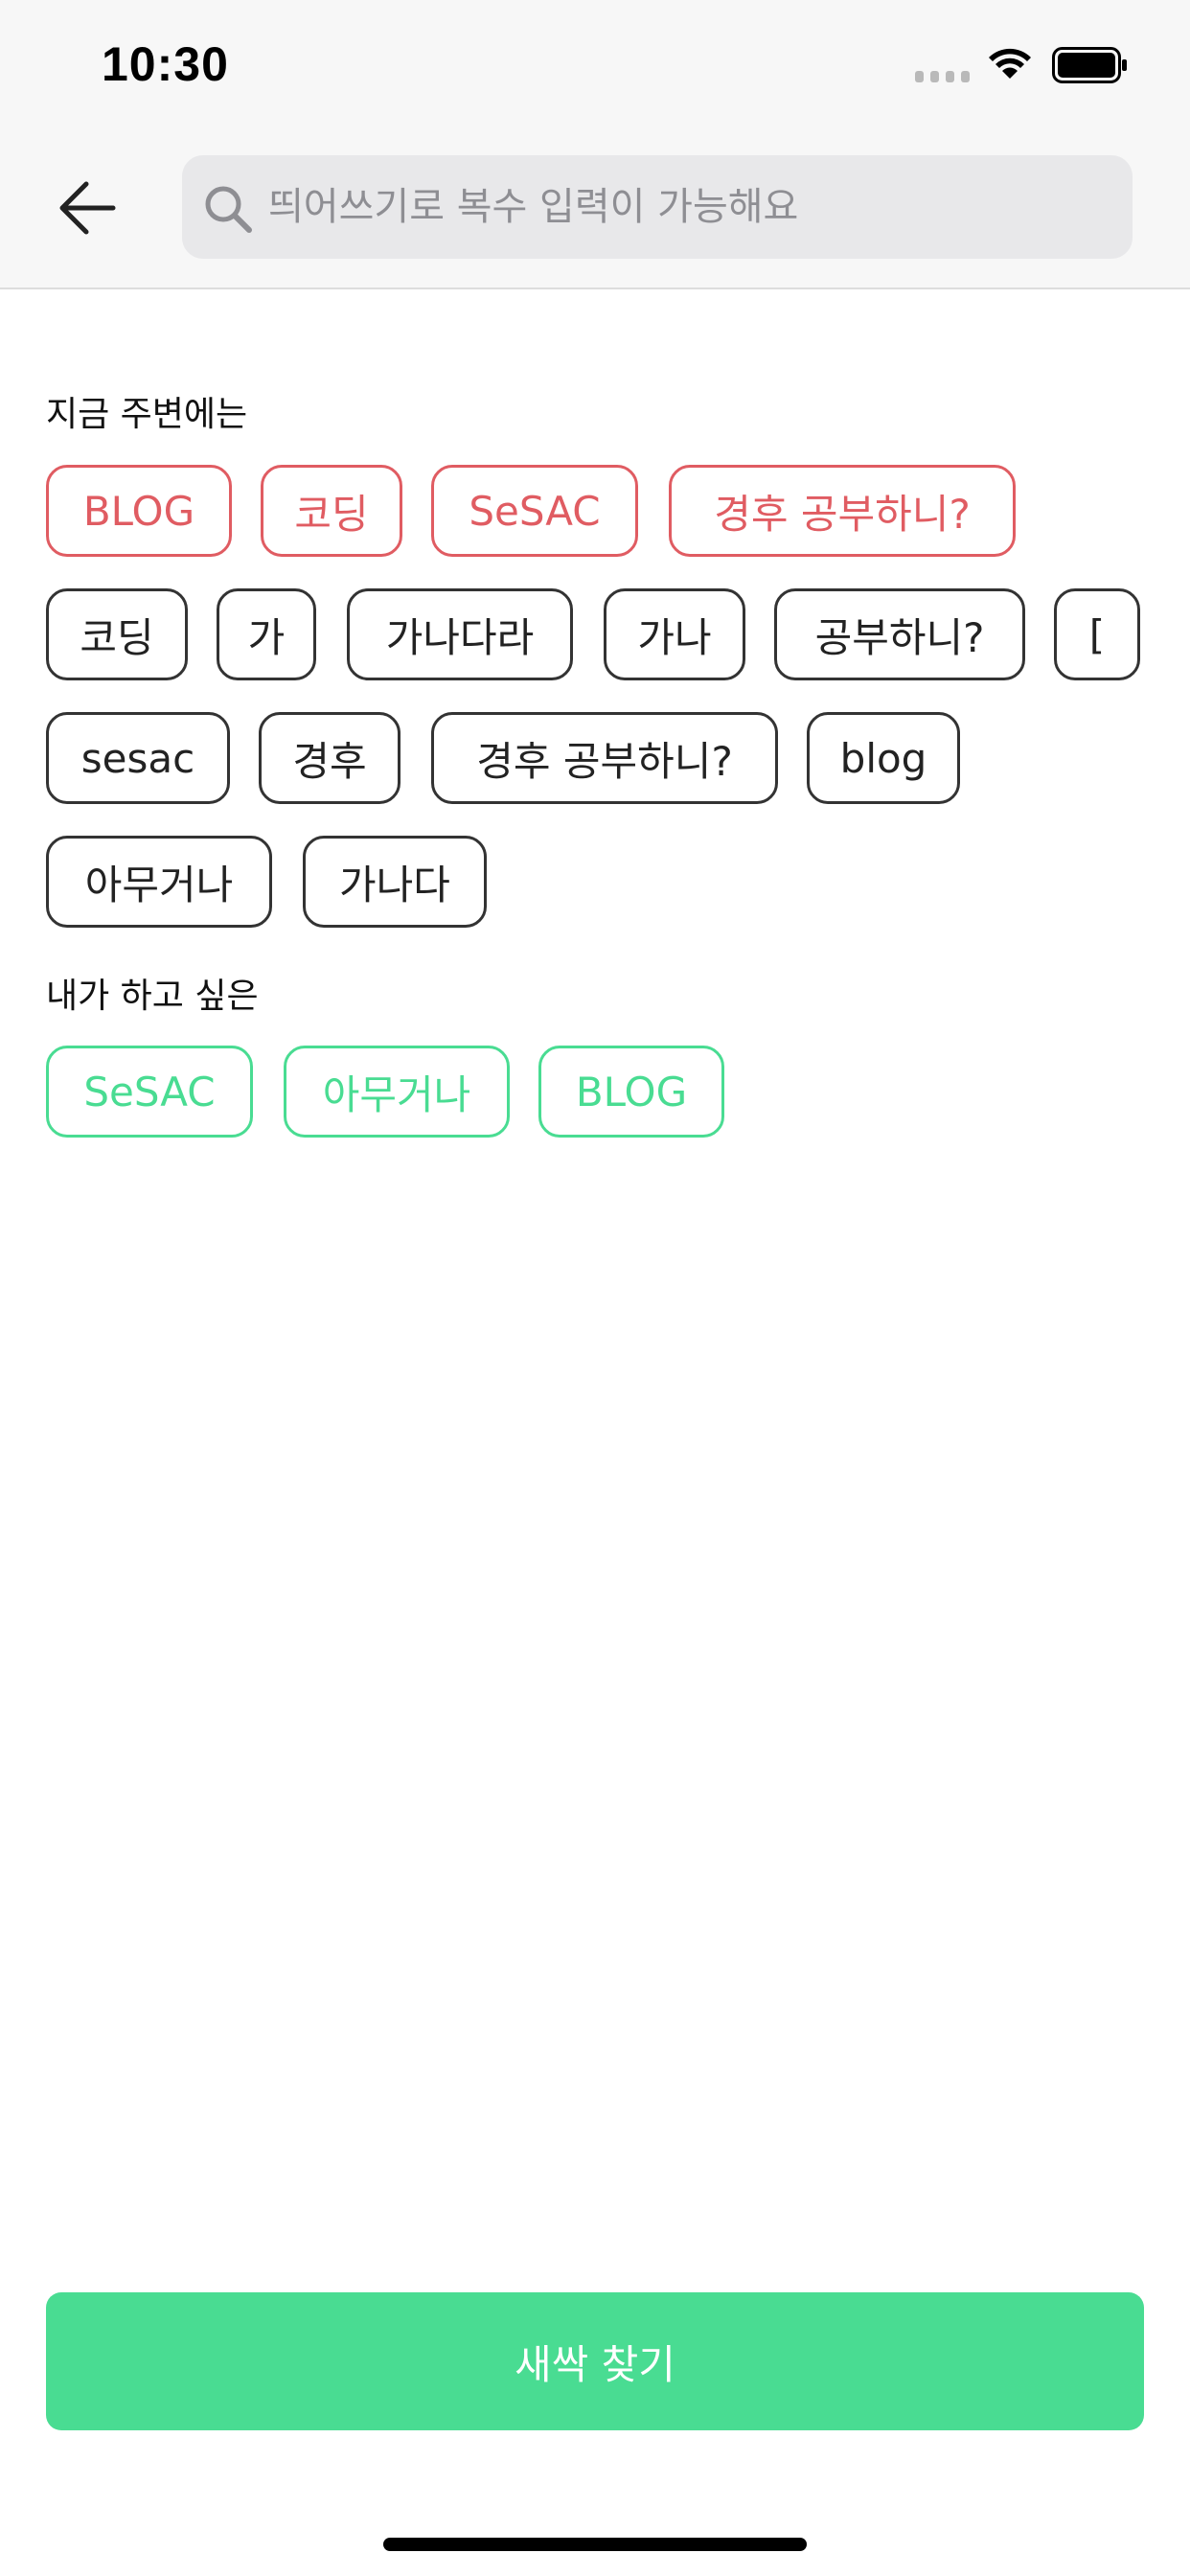 The height and width of the screenshot is (2576, 1190). I want to click on nearby-tag-chip: blog, so click(884, 758).